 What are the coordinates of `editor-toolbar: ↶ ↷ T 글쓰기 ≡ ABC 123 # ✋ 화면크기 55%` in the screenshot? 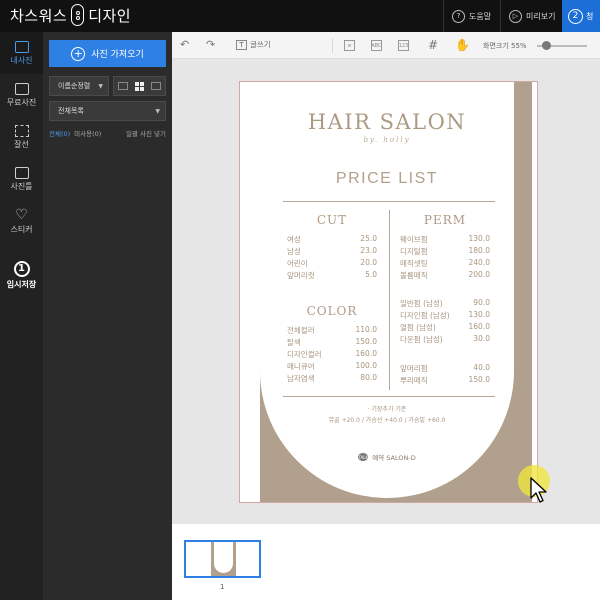 It's located at (386, 45).